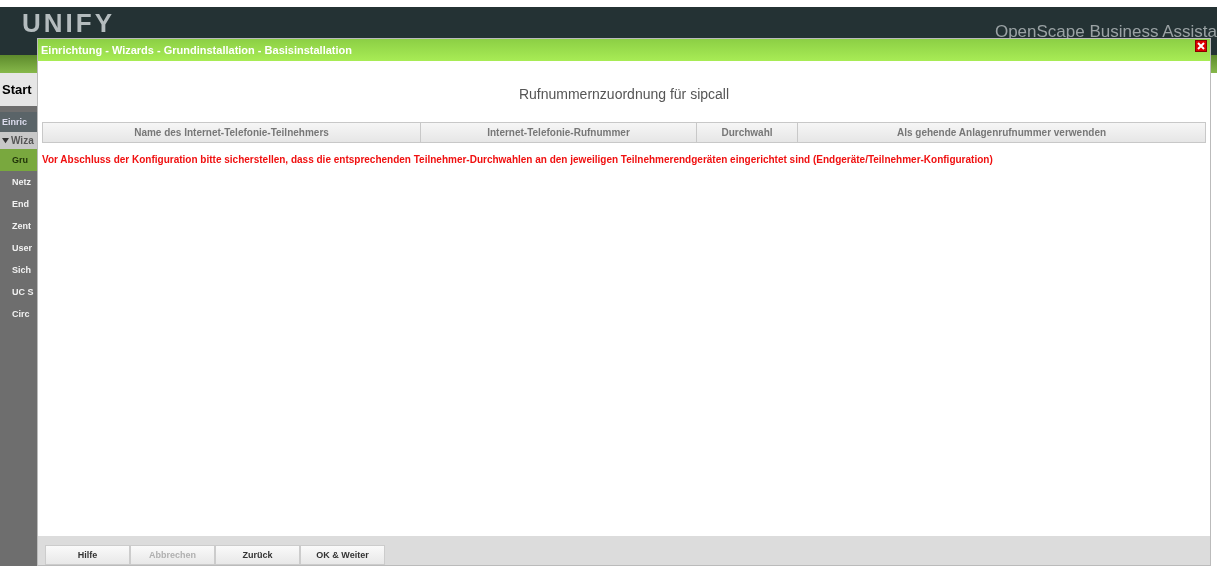 Image resolution: width=1217 pixels, height=566 pixels. What do you see at coordinates (257, 555) in the screenshot?
I see `dialog-button: Zurück` at bounding box center [257, 555].